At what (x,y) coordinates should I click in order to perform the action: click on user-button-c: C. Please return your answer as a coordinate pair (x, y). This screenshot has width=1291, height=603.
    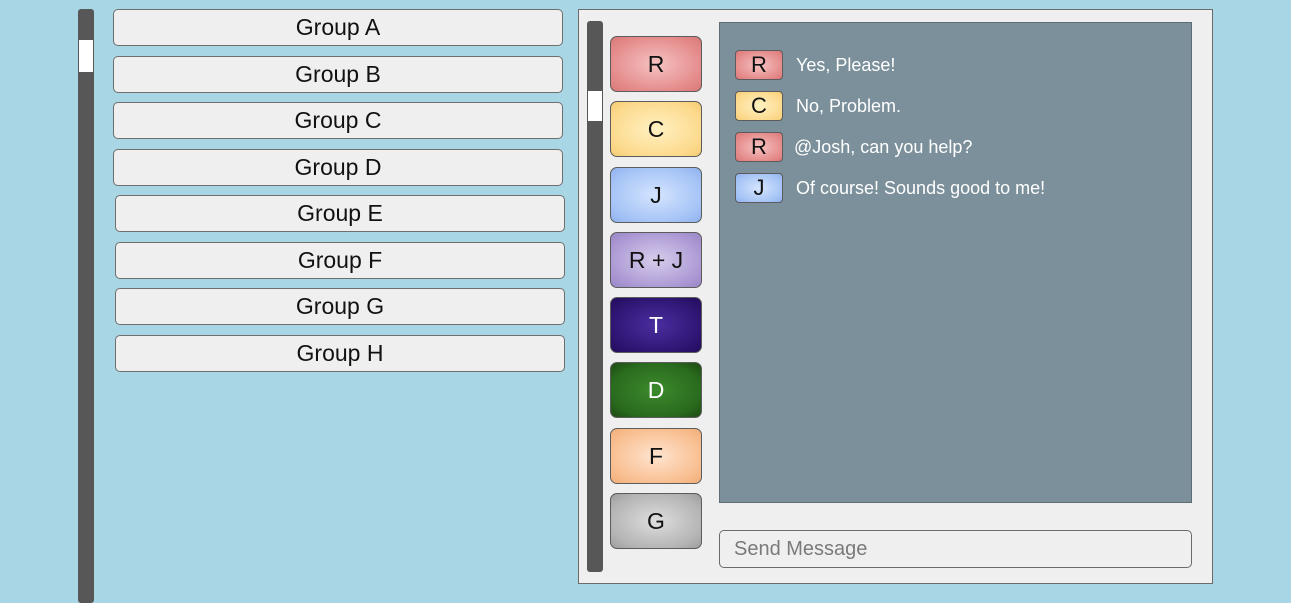
    Looking at the image, I should click on (656, 129).